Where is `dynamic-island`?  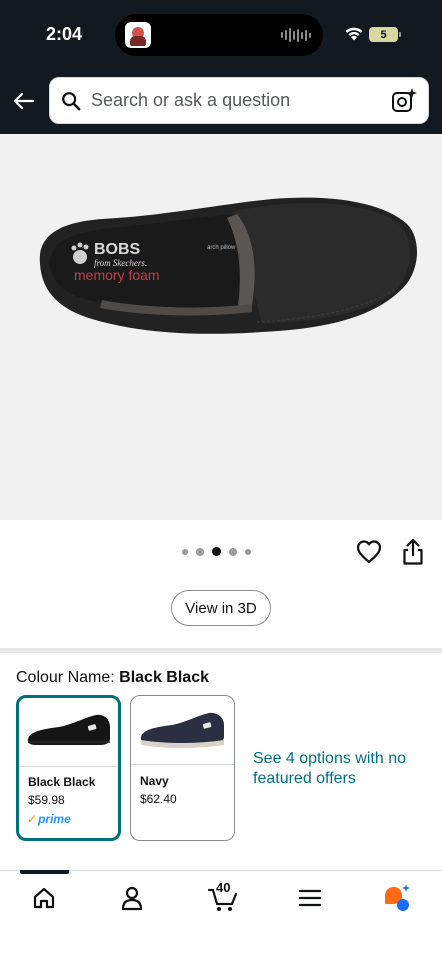 dynamic-island is located at coordinates (219, 35).